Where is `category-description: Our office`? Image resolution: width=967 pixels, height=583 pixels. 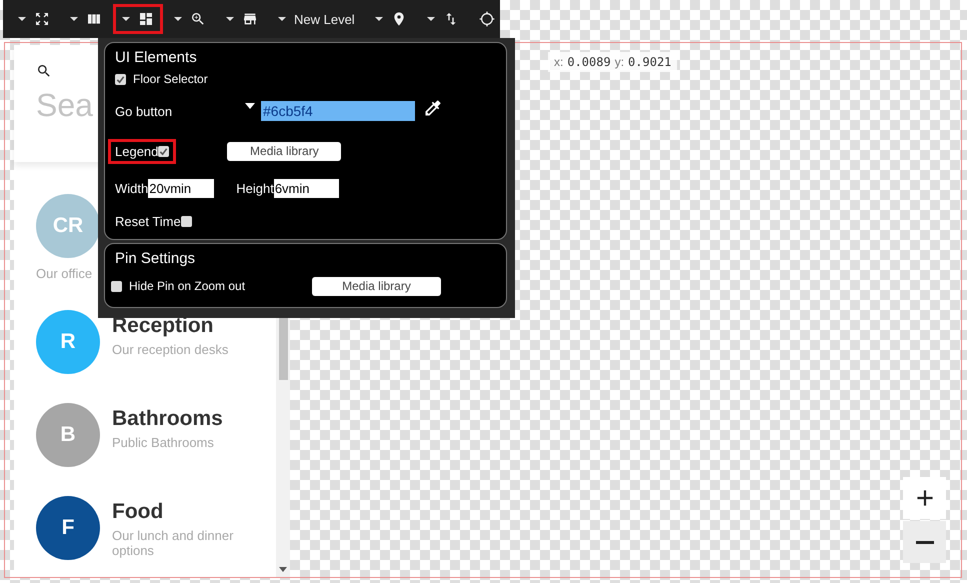 category-description: Our office is located at coordinates (65, 273).